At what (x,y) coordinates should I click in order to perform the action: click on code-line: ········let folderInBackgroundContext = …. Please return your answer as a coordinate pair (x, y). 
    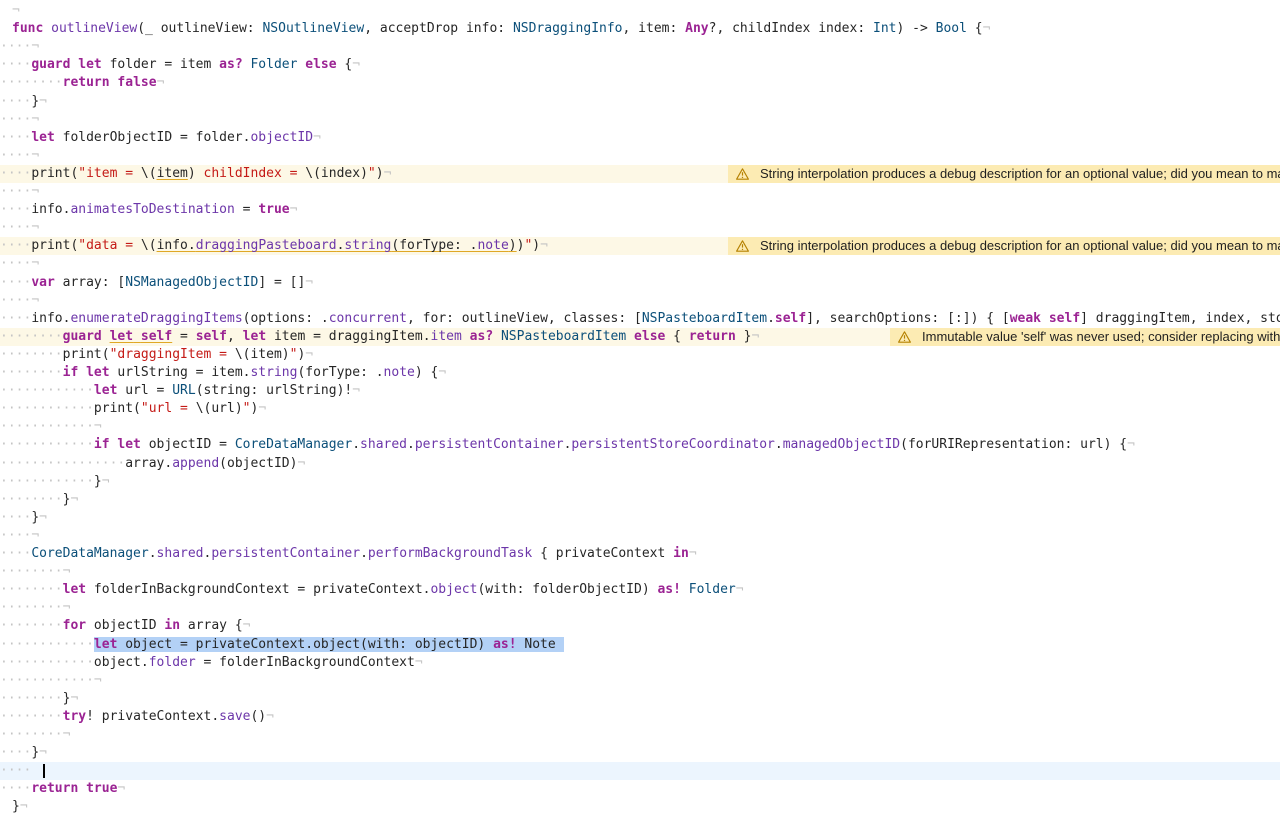
    Looking at the image, I should click on (640, 590).